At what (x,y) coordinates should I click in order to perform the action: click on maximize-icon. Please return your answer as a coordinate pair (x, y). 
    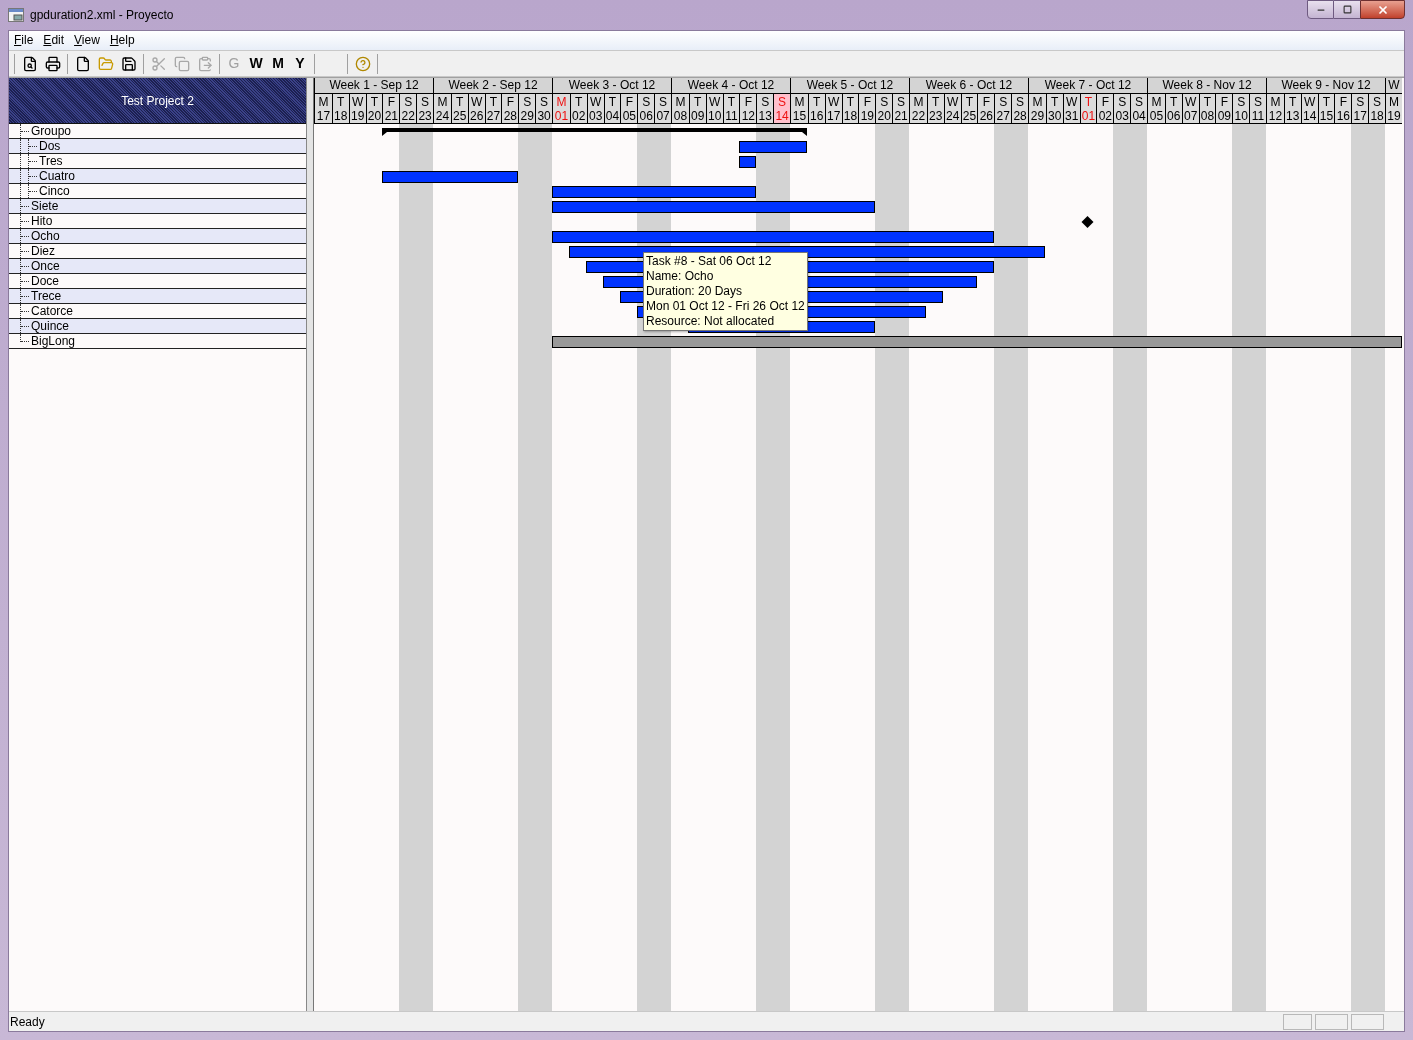
    Looking at the image, I should click on (1347, 9).